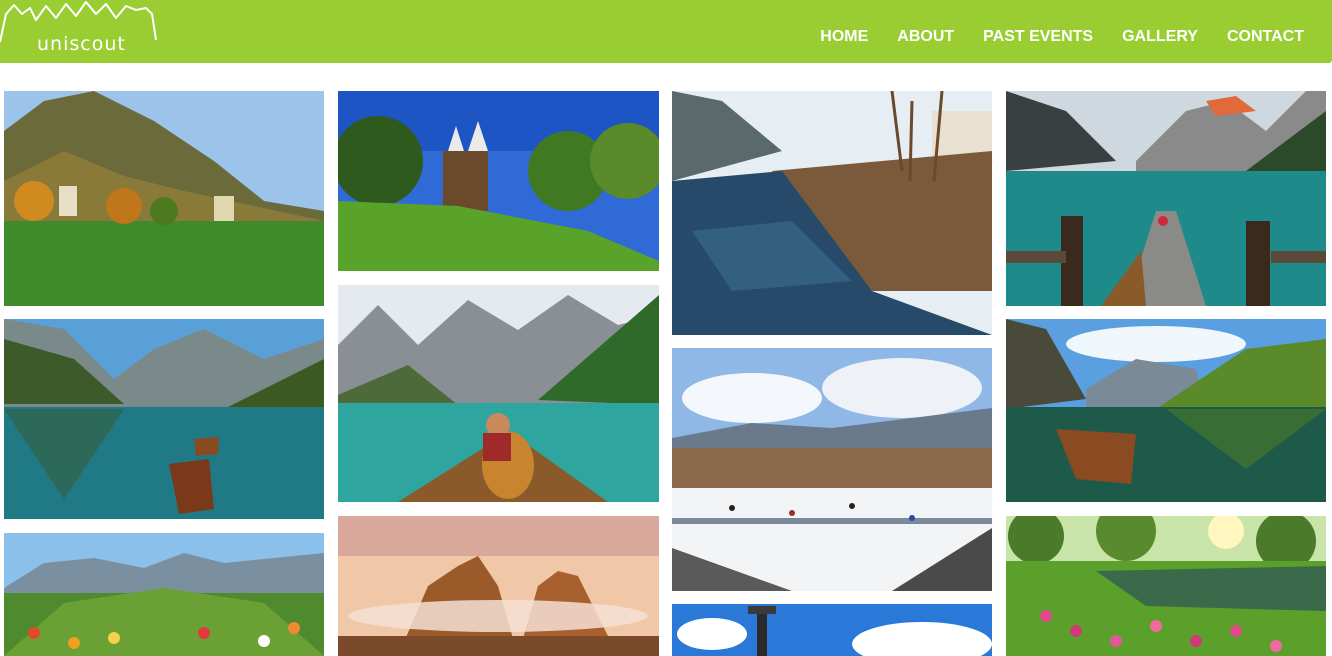 The width and height of the screenshot is (1332, 656). I want to click on lake-dock-image, so click(1166, 198).